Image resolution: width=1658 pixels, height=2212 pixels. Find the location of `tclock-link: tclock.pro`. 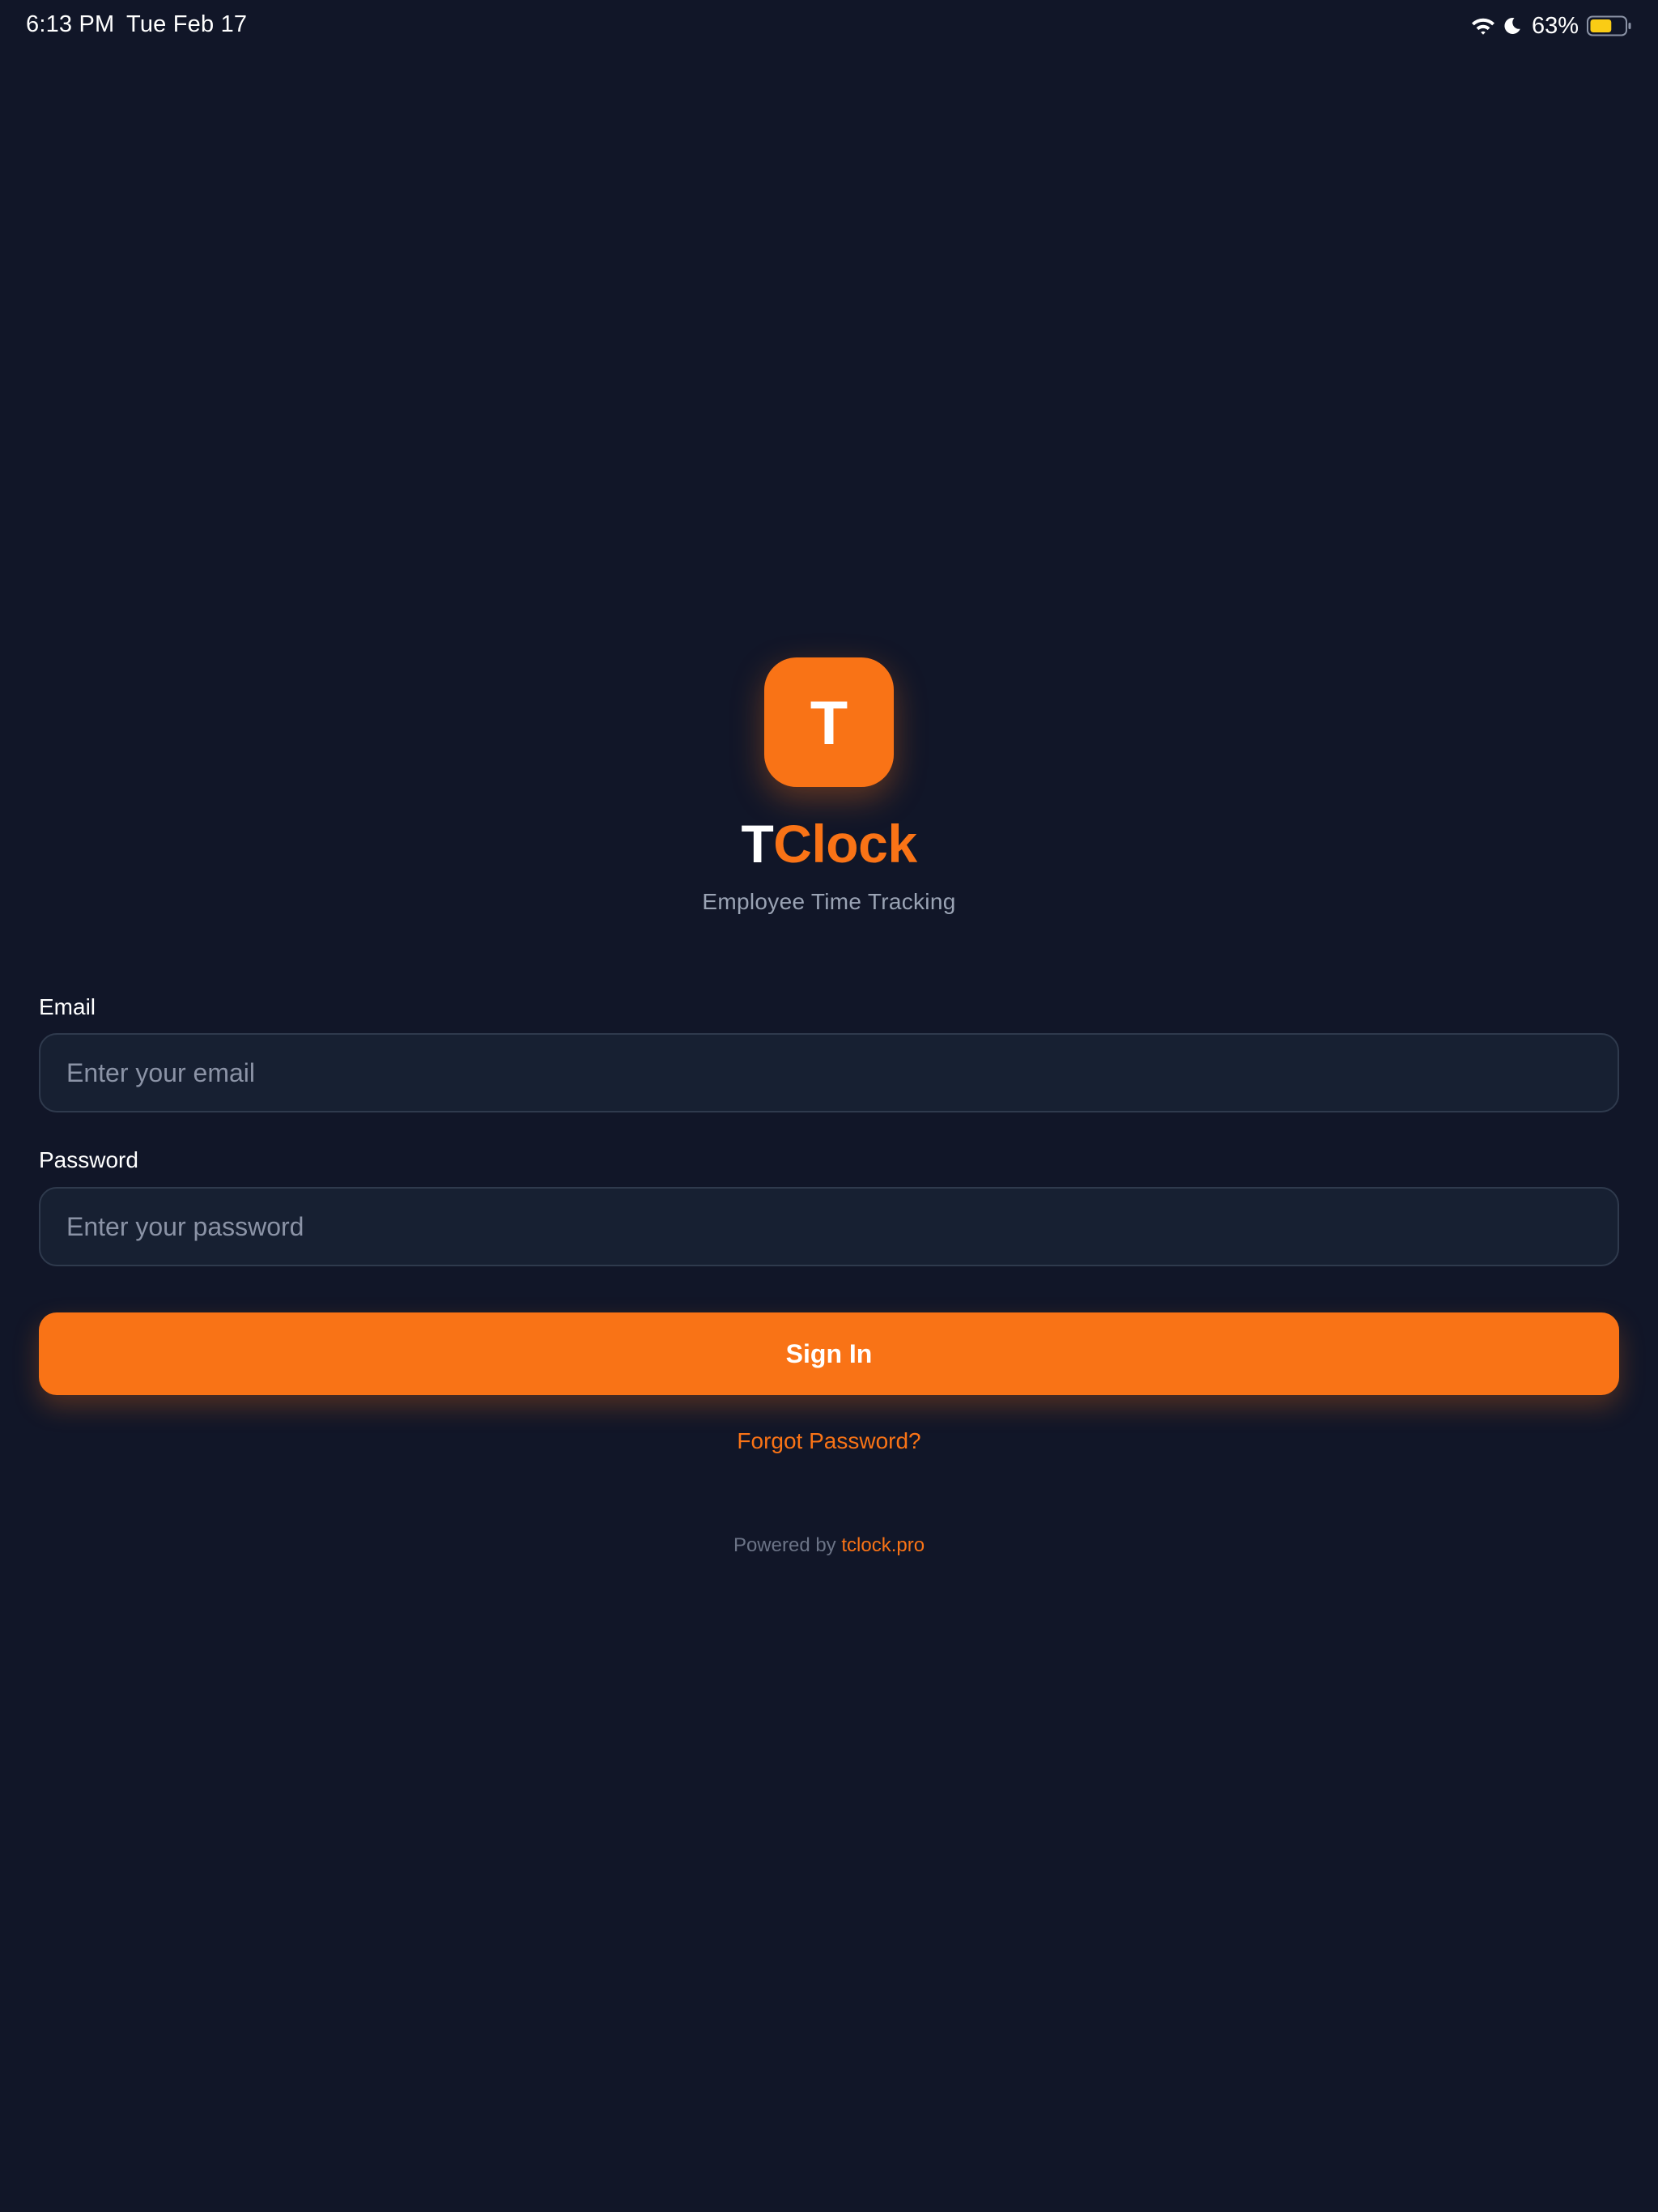

tclock-link: tclock.pro is located at coordinates (883, 1545).